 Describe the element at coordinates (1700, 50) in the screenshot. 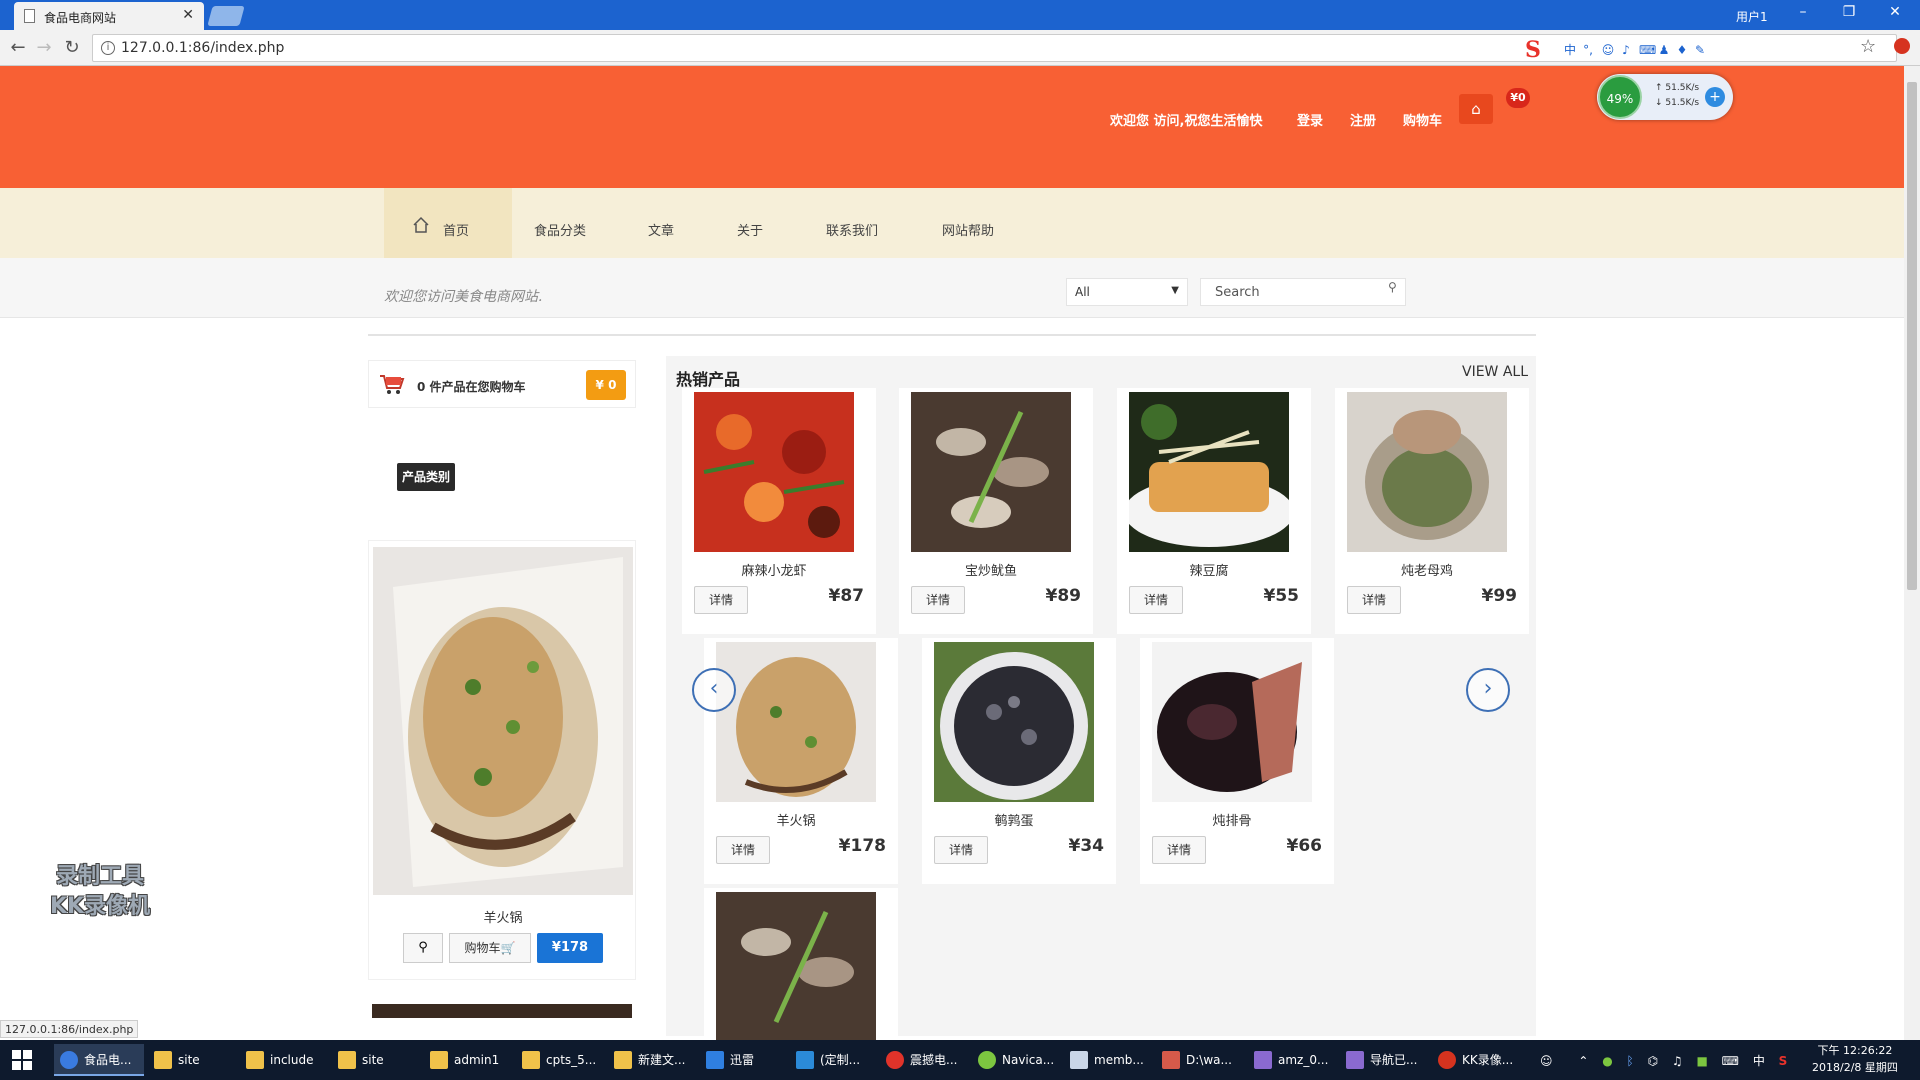

I see `ime-tools-icon: ✎` at that location.